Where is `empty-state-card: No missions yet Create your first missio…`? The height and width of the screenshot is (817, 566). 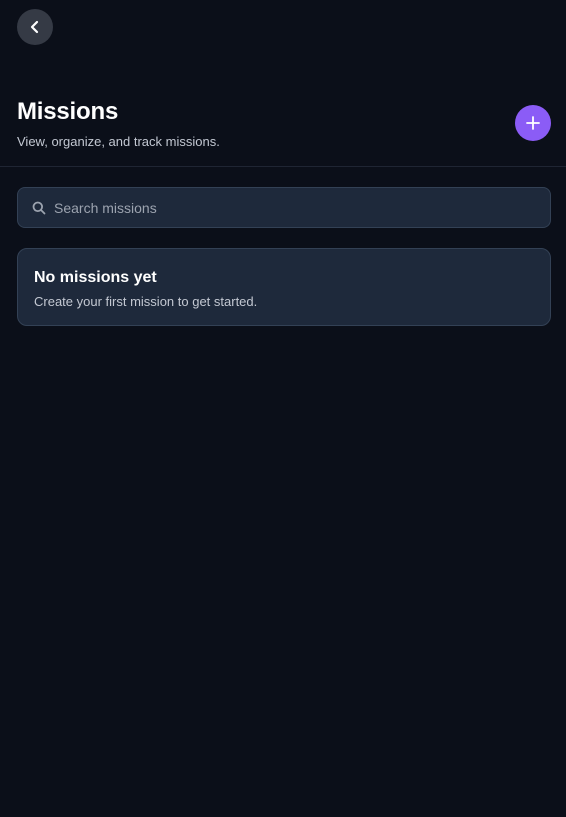
empty-state-card: No missions yet Create your first missio… is located at coordinates (284, 287).